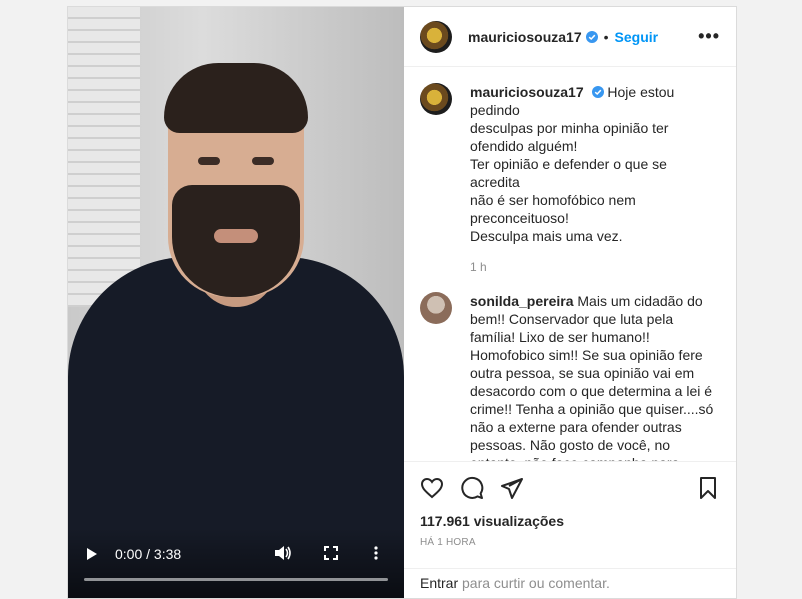 The width and height of the screenshot is (802, 599). I want to click on person-eye-left, so click(209, 161).